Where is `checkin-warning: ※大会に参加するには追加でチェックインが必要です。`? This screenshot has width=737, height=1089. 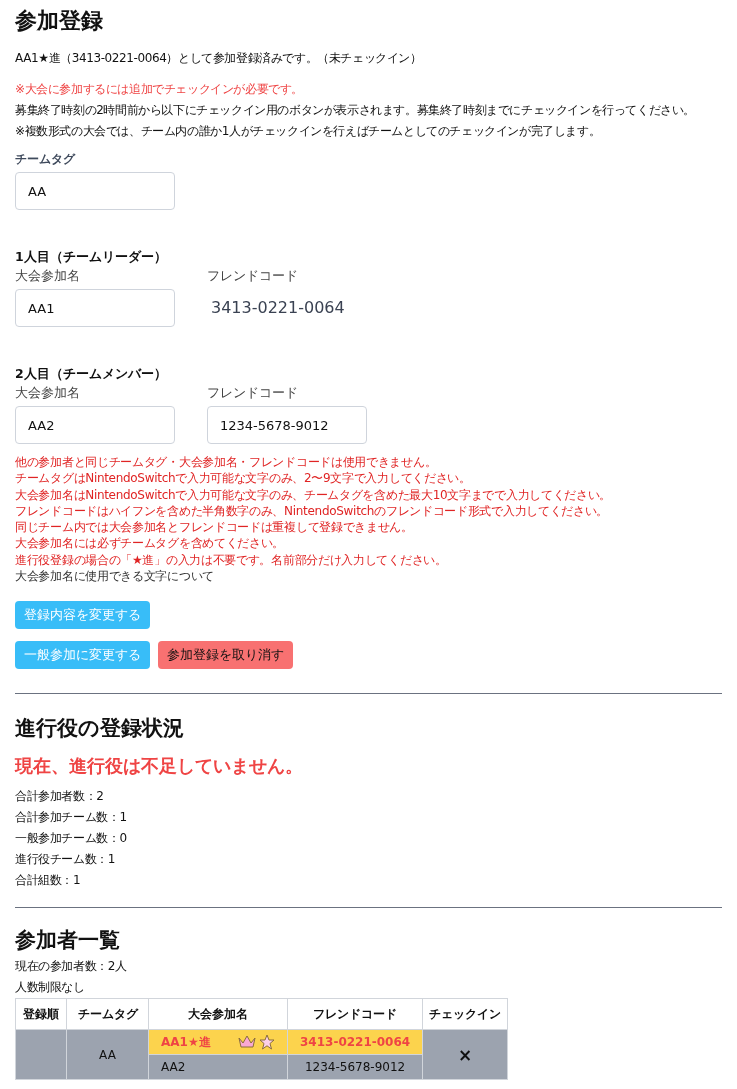
checkin-warning: ※大会に参加するには追加でチェックインが必要です。 is located at coordinates (160, 89).